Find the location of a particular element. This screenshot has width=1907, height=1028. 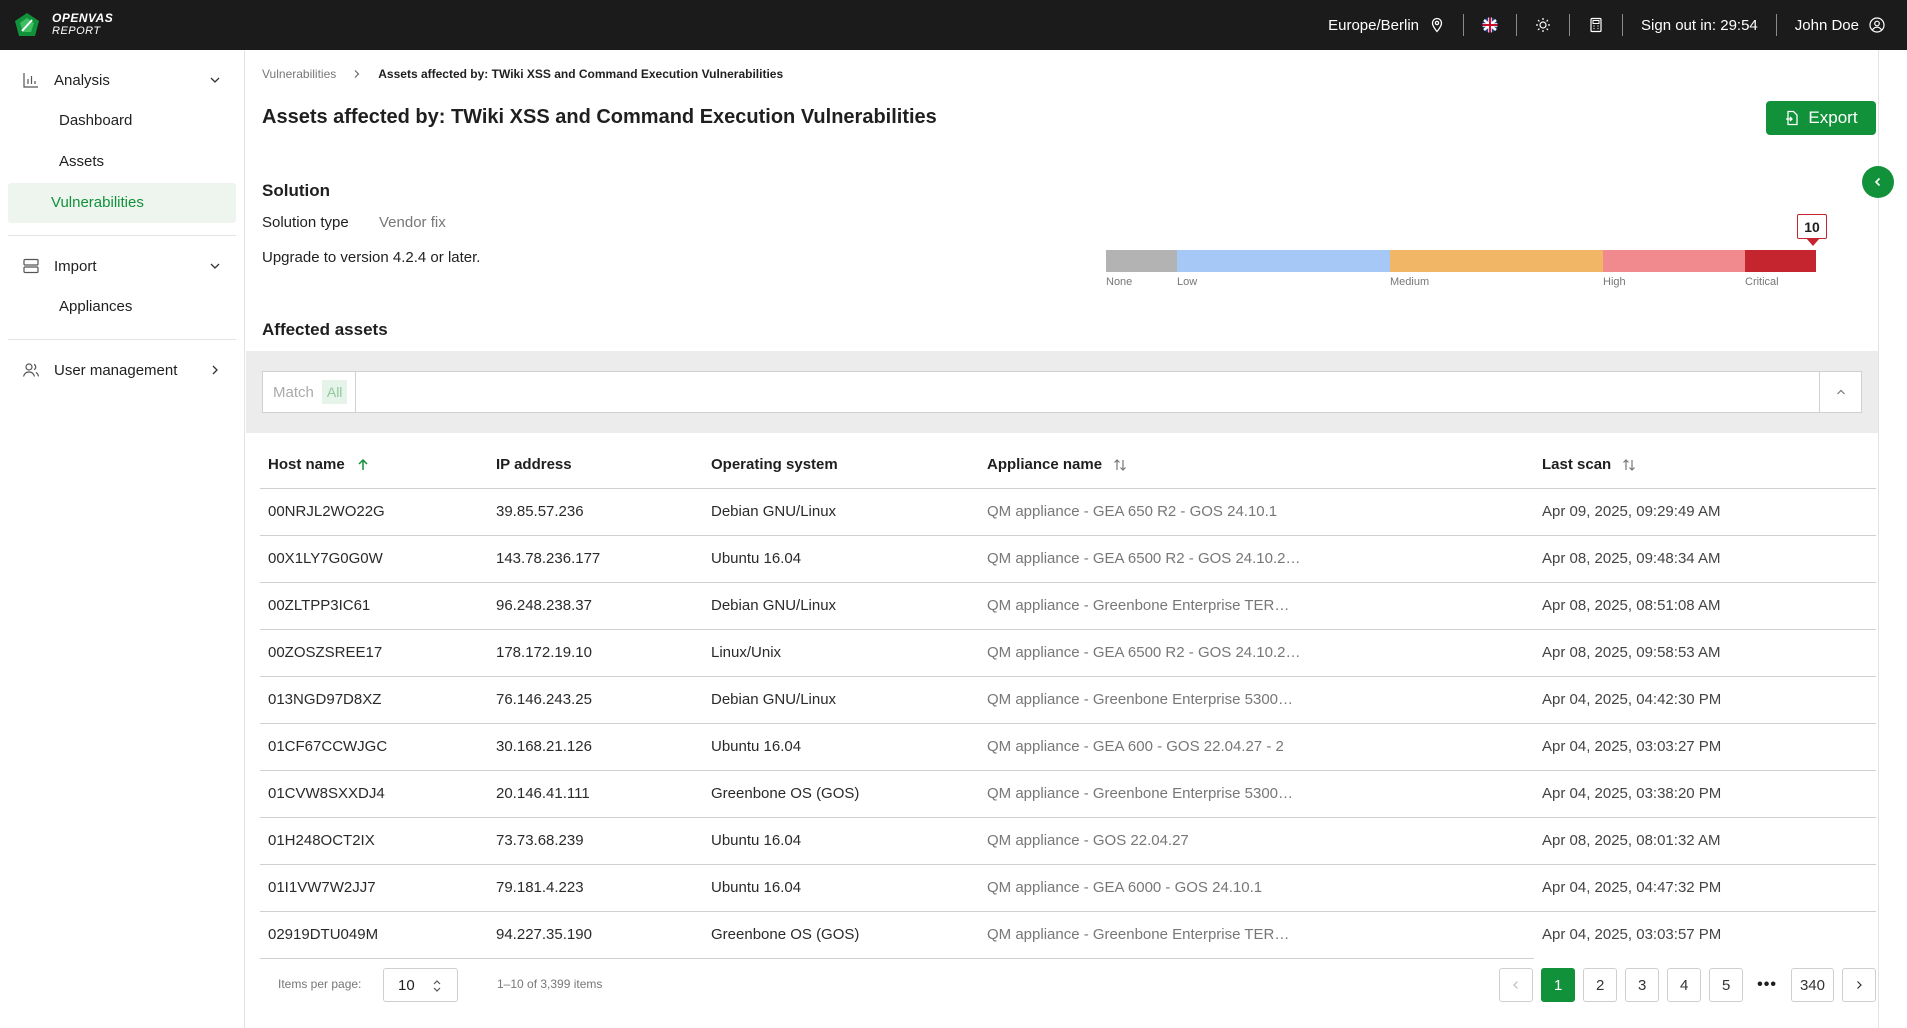

breadcrumb-parent-link: Vulnerabilities is located at coordinates (299, 74).